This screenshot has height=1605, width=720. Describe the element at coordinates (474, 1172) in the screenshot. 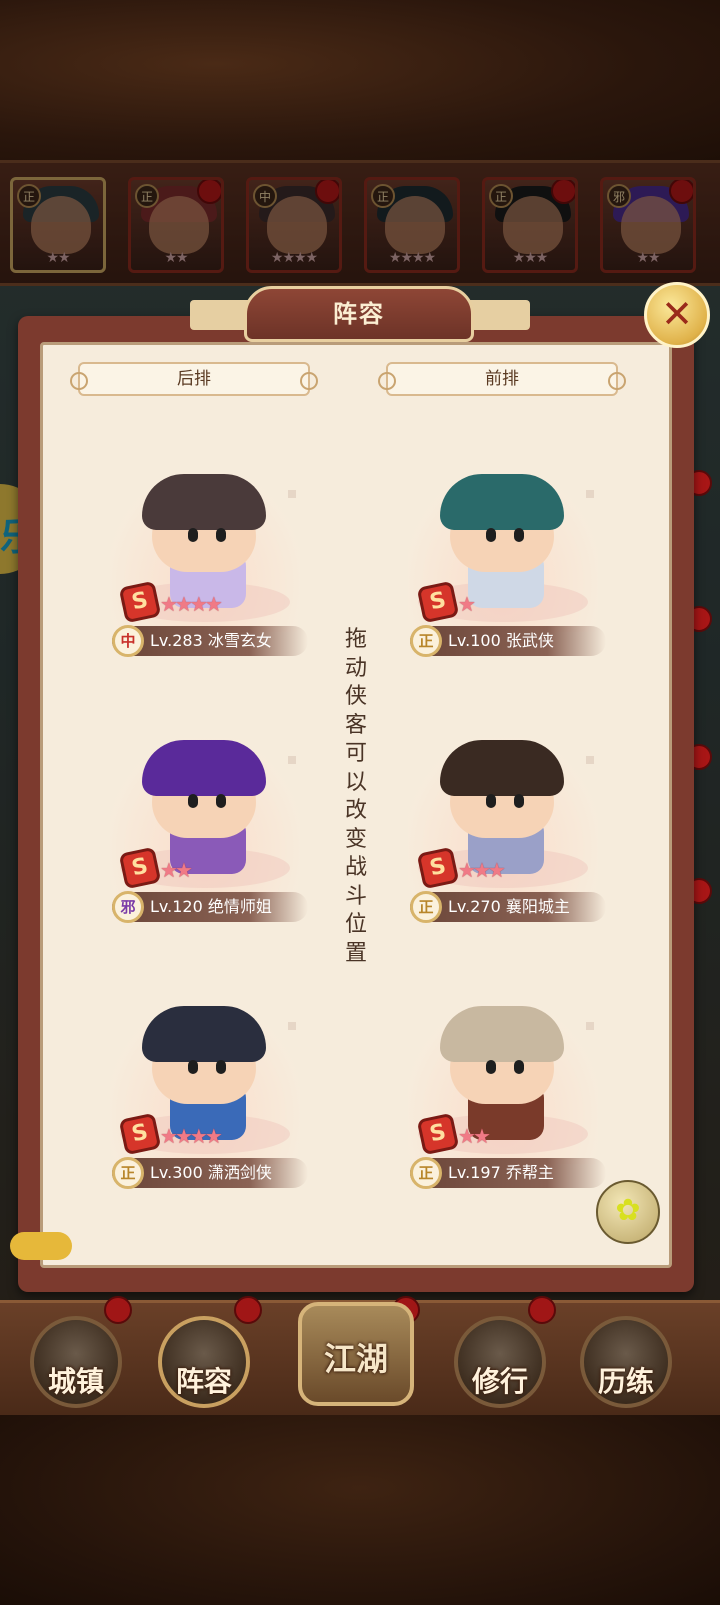

I see `hero-level: Lv.197` at that location.